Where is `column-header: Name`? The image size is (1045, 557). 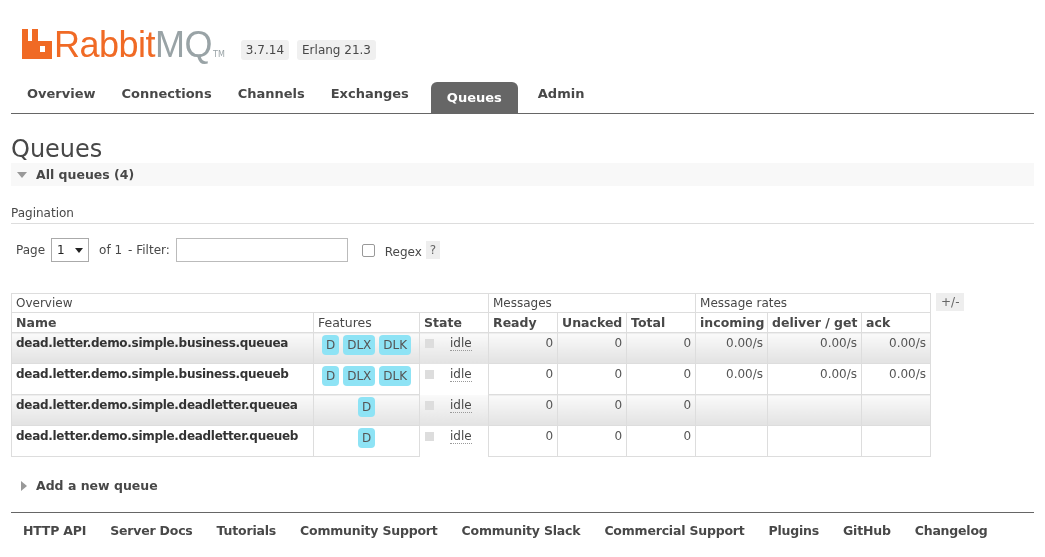
column-header: Name is located at coordinates (162, 322).